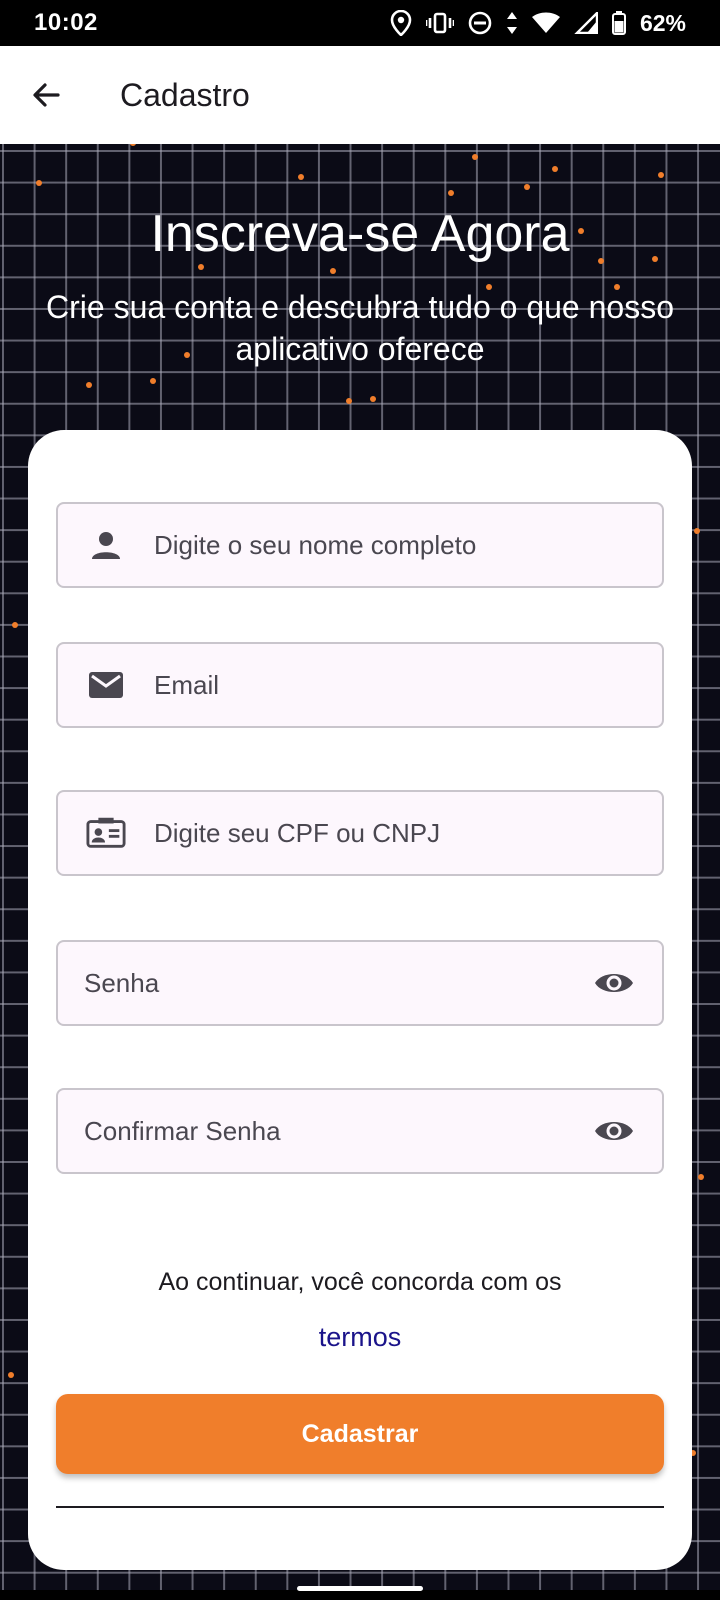  I want to click on visibility-toggle-confirm-password, so click(614, 1131).